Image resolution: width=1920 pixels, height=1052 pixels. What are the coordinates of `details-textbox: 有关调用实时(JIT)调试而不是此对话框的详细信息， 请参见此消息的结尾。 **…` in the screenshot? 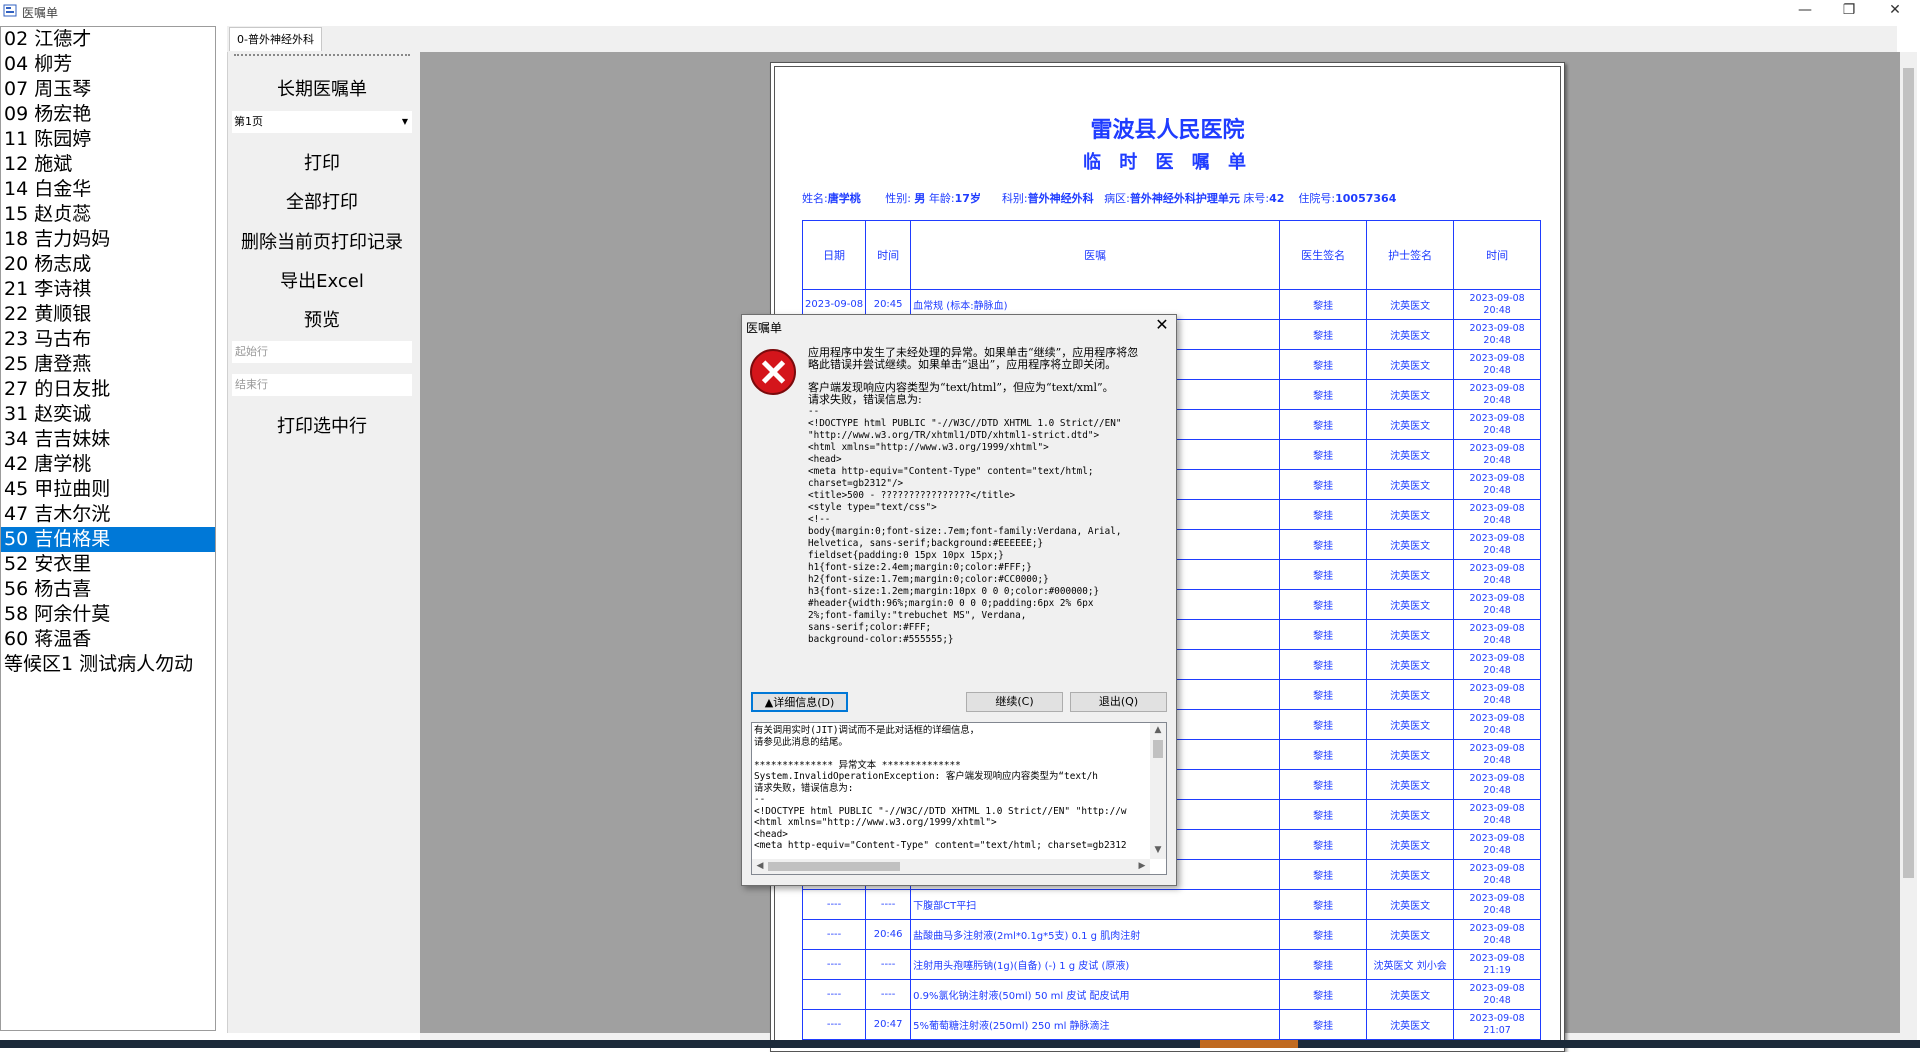 It's located at (959, 798).